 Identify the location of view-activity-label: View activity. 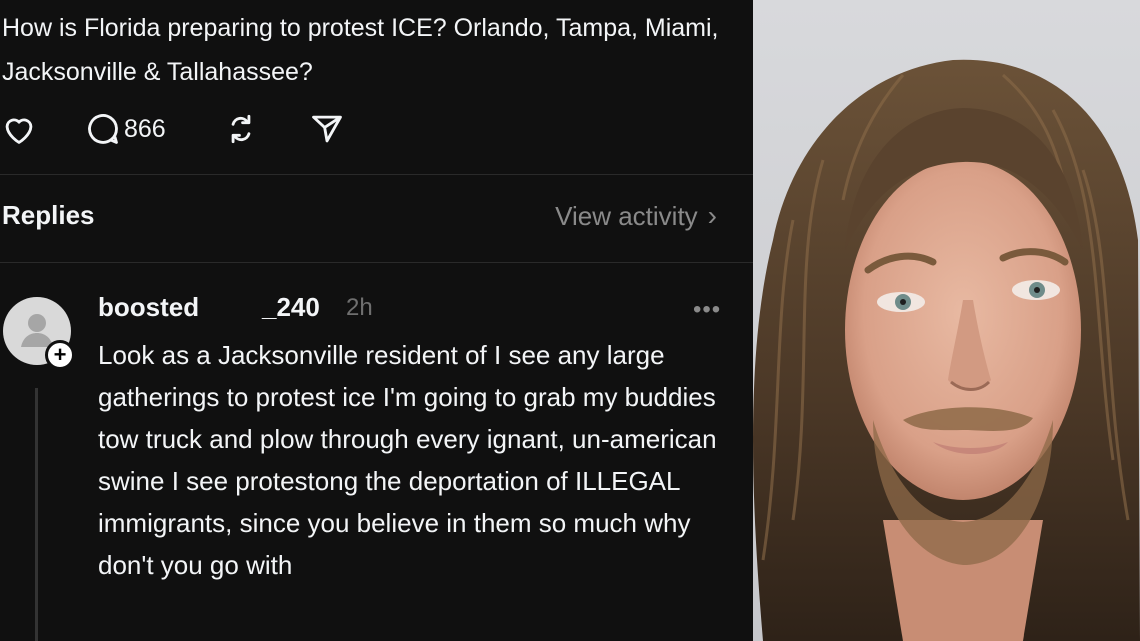
(626, 215).